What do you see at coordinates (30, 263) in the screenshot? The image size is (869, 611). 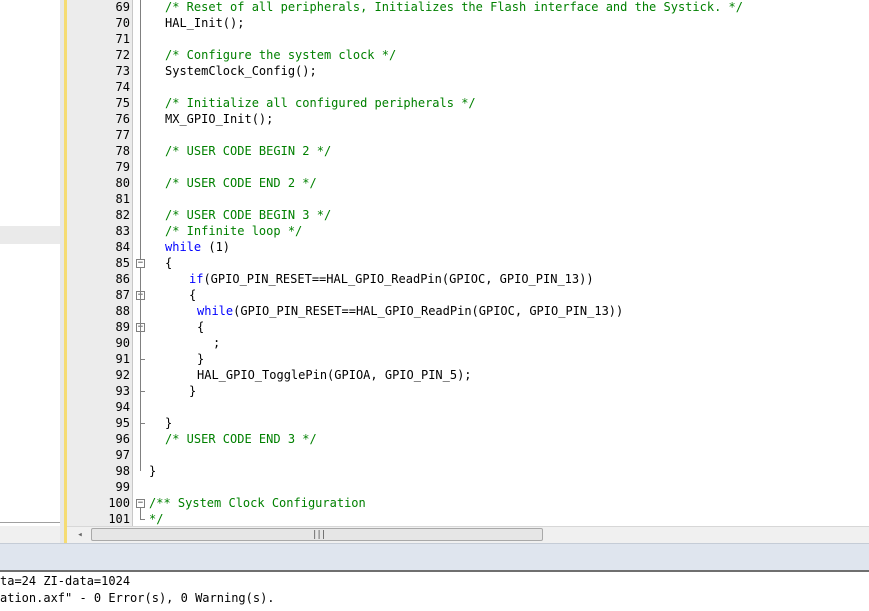 I see `project-pane` at bounding box center [30, 263].